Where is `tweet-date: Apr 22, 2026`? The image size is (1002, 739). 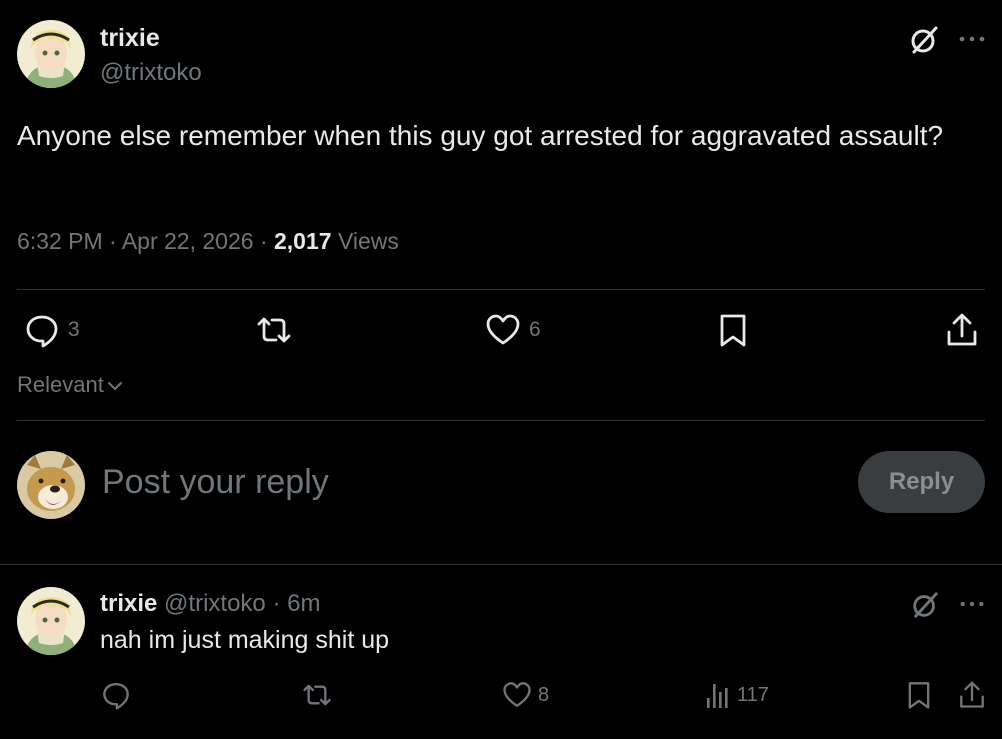
tweet-date: Apr 22, 2026 is located at coordinates (188, 241).